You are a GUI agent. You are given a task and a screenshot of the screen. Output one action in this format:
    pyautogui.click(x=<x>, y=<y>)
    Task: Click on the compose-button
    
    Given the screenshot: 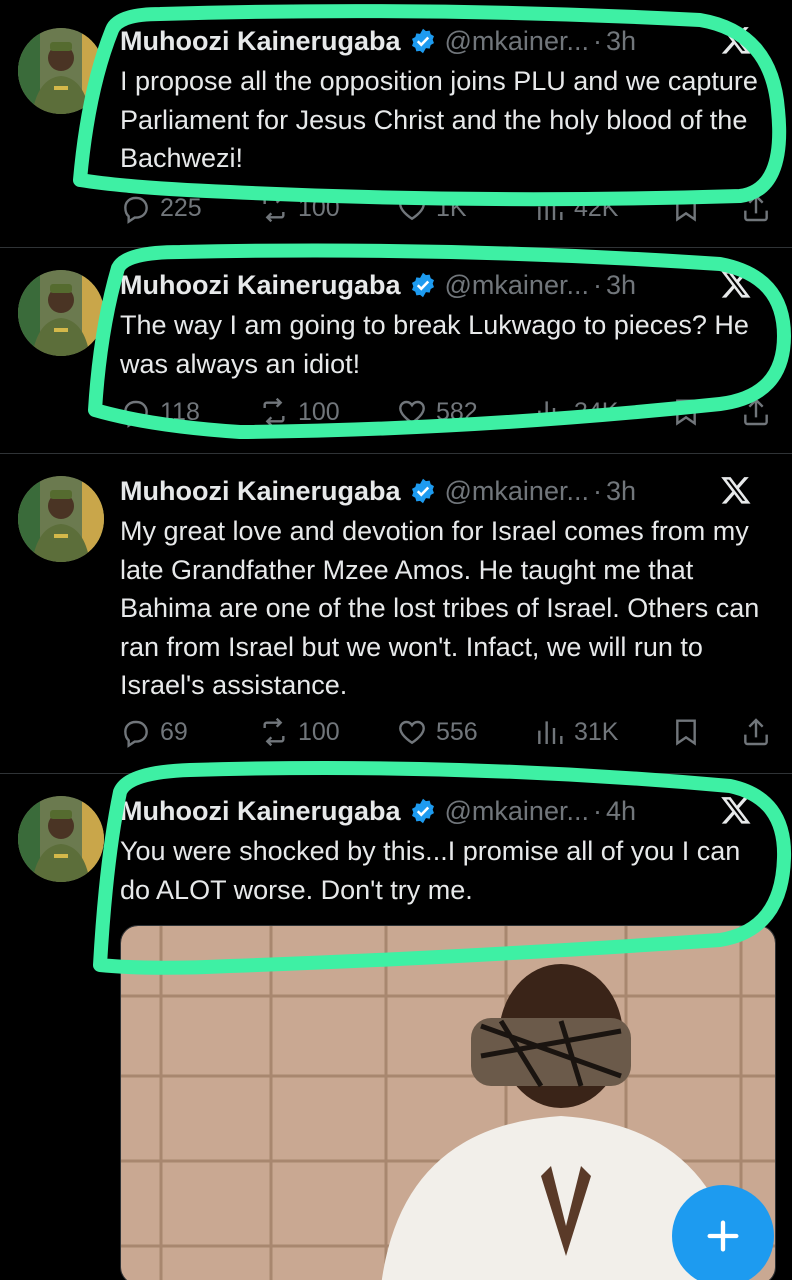 What is the action you would take?
    pyautogui.click(x=723, y=1232)
    